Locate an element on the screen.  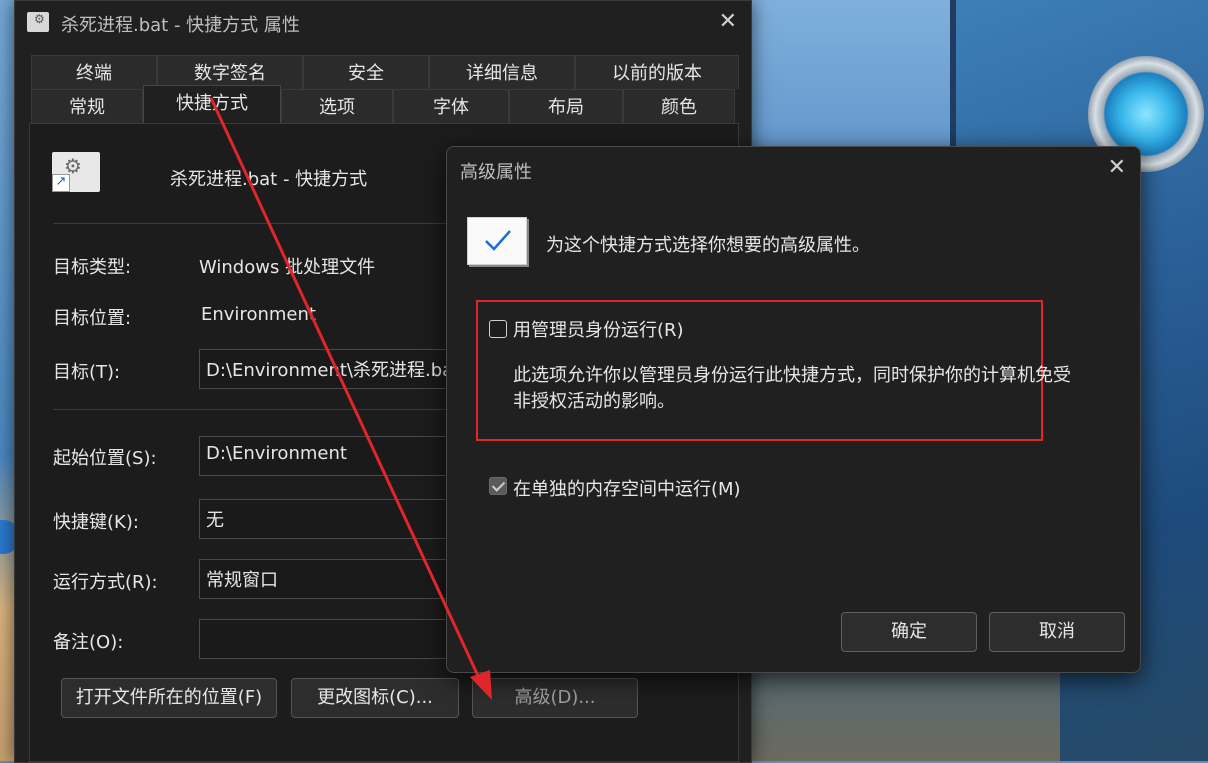
separate-memory-label: 在单独的内存空间中运行(M) is located at coordinates (627, 488).